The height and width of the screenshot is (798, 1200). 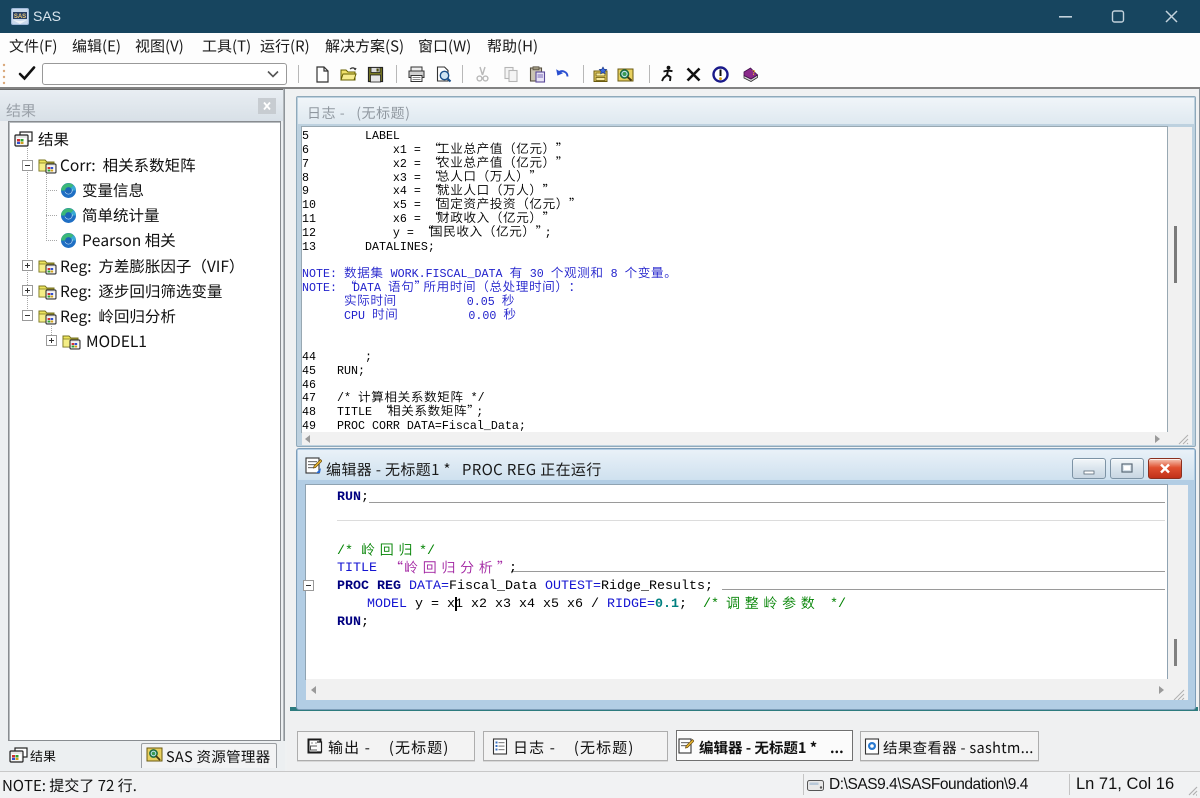 What do you see at coordinates (20, 17) in the screenshot?
I see `svg-text: SAS` at bounding box center [20, 17].